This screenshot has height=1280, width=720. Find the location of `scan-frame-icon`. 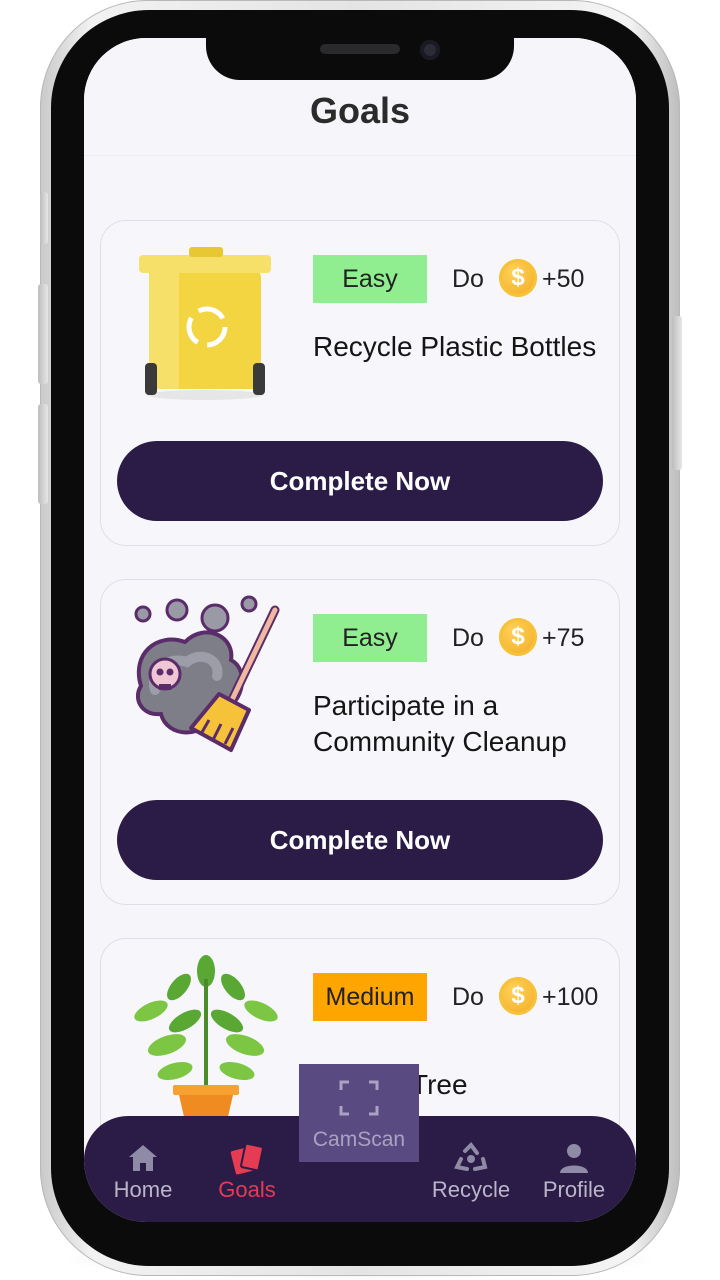

scan-frame-icon is located at coordinates (359, 1098).